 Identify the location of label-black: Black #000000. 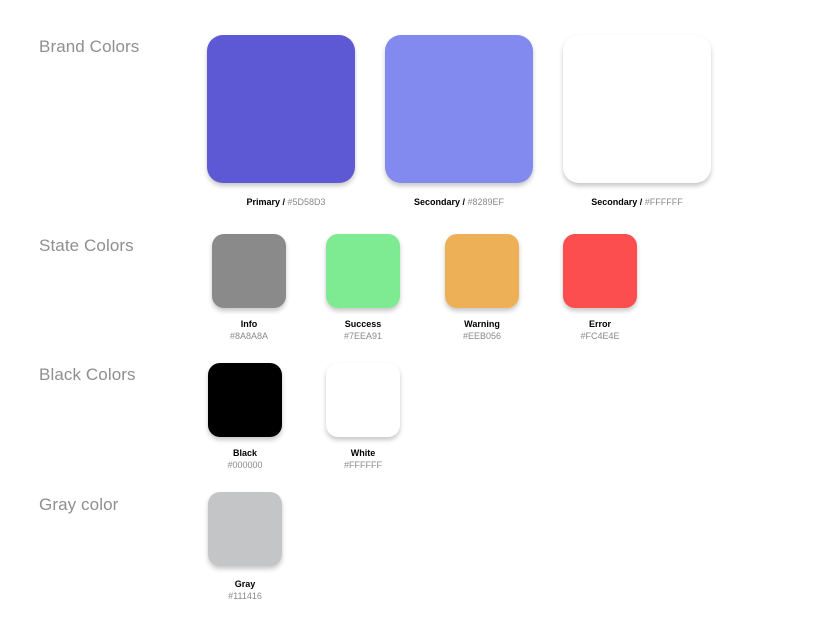
(245, 459).